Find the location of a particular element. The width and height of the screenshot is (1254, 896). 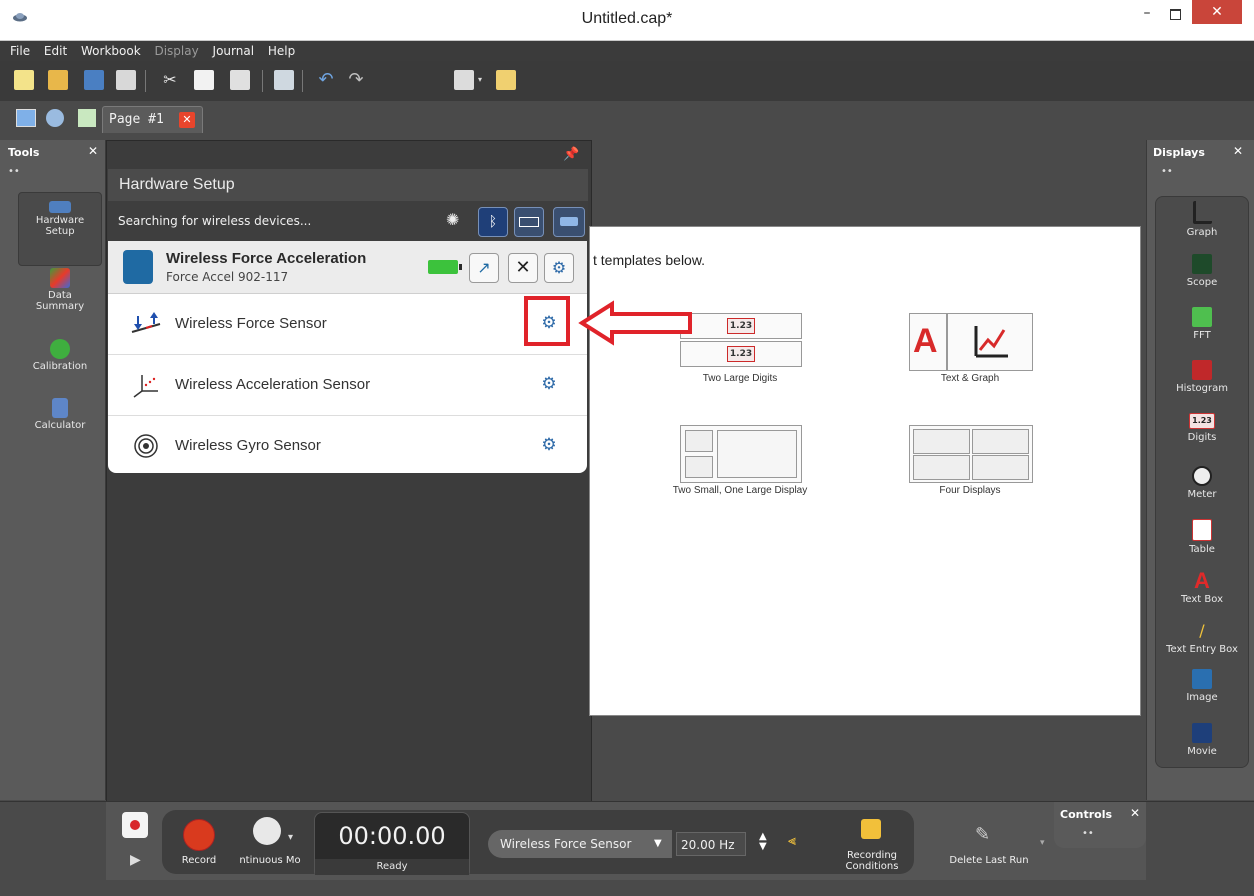

tool-calibration: Calibration is located at coordinates (60, 355).